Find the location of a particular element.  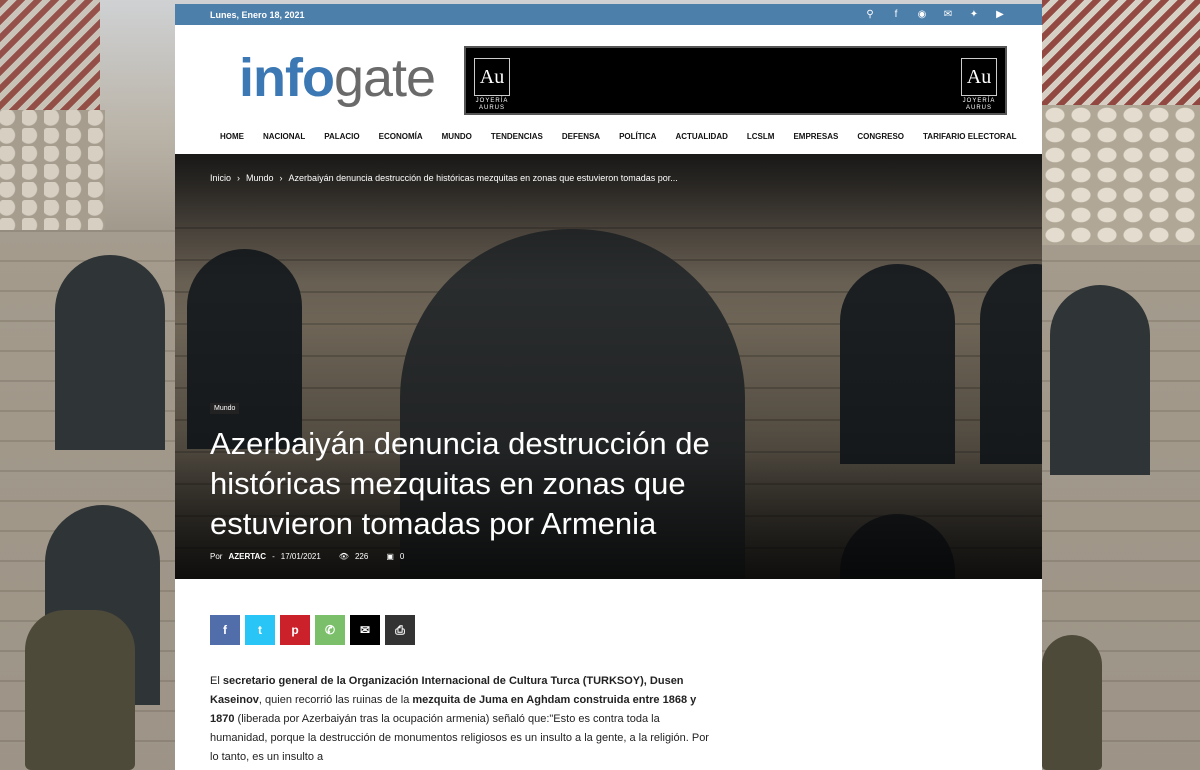

site-logo: infogate is located at coordinates (337, 78).